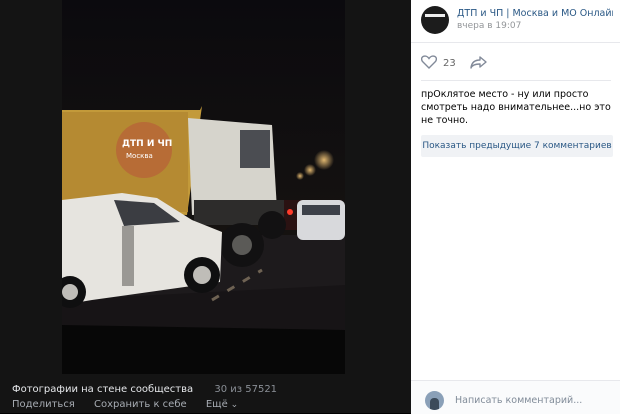 The height and width of the screenshot is (414, 620). What do you see at coordinates (43, 404) in the screenshot?
I see `share-link: Поделиться` at bounding box center [43, 404].